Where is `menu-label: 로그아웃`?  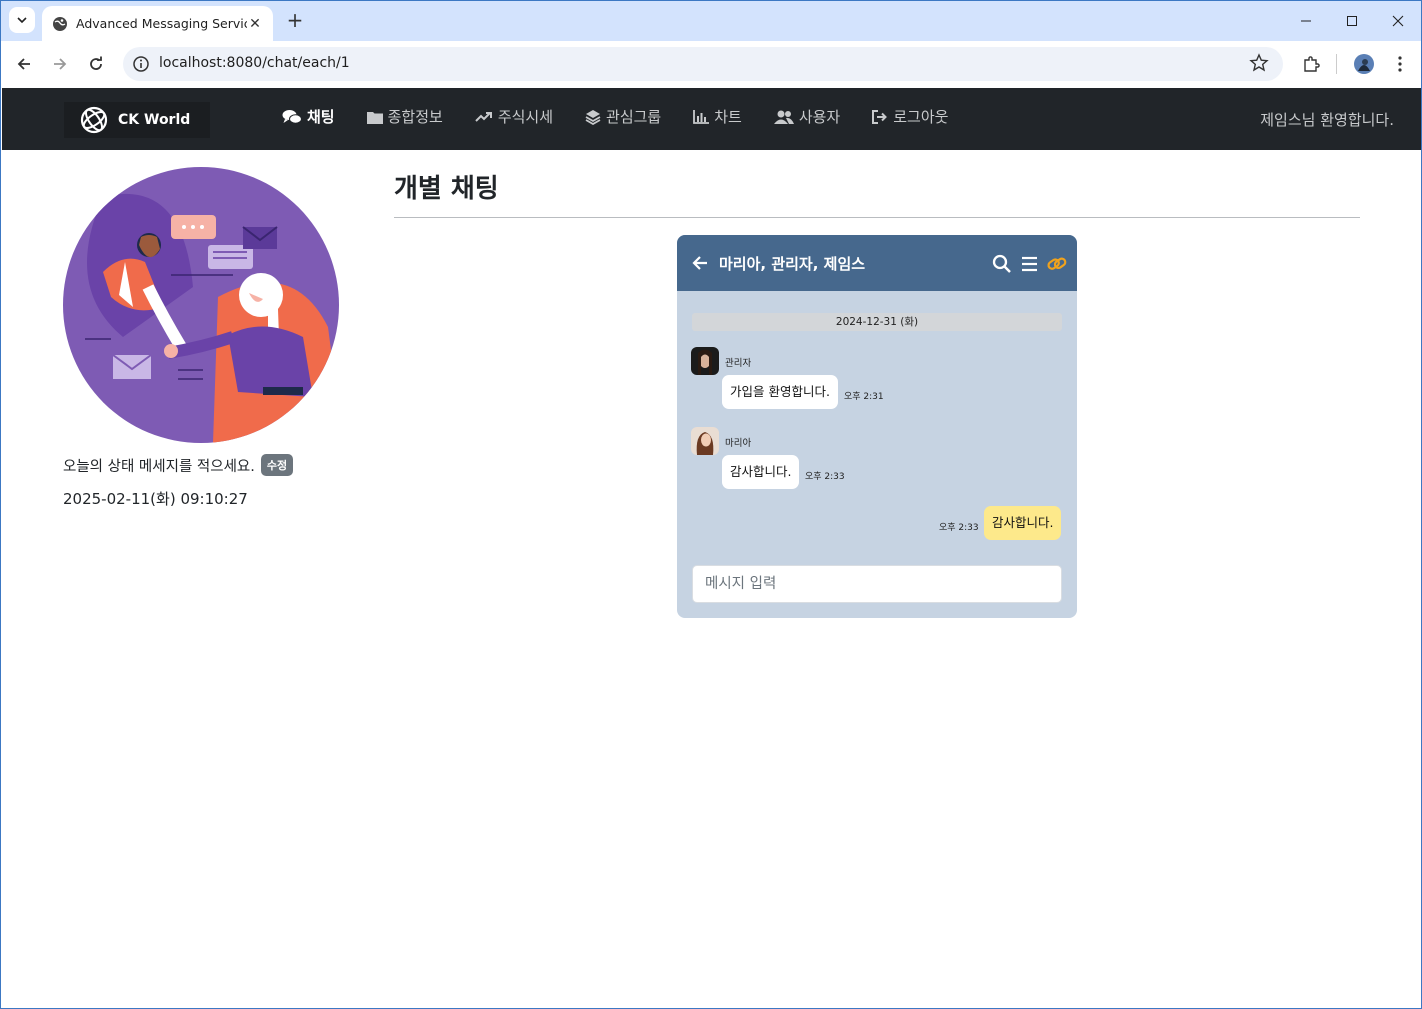
menu-label: 로그아웃 is located at coordinates (921, 117).